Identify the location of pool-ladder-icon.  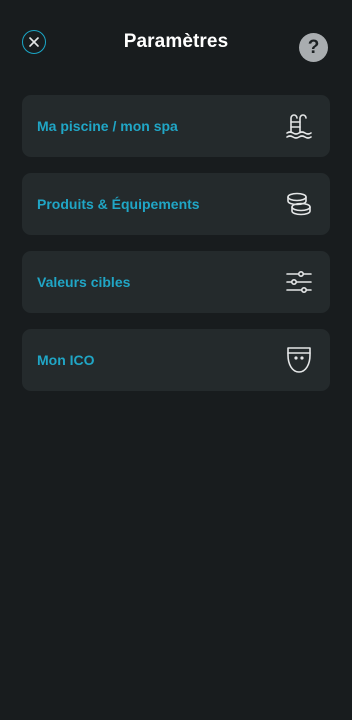
(299, 126).